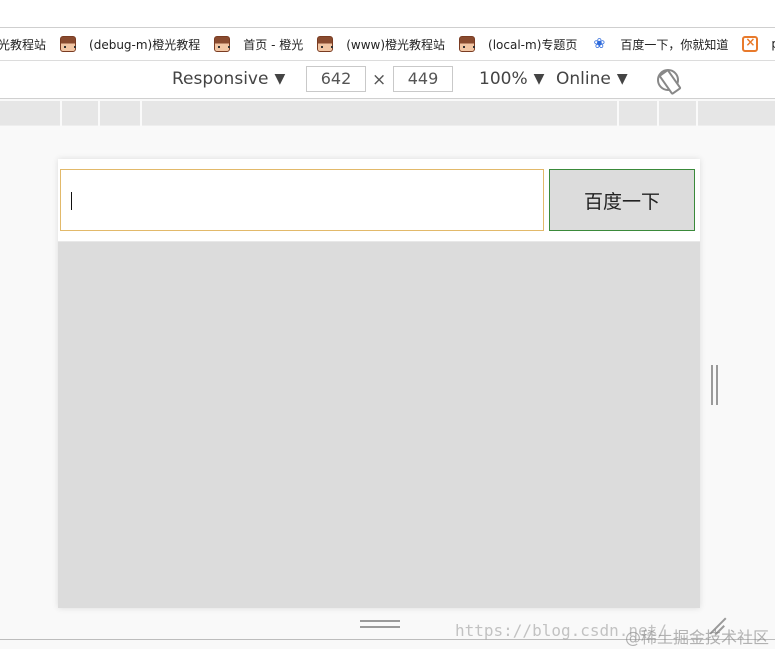 Image resolution: width=775 pixels, height=649 pixels. Describe the element at coordinates (220, 79) in the screenshot. I see `device-label: Responsive` at that location.